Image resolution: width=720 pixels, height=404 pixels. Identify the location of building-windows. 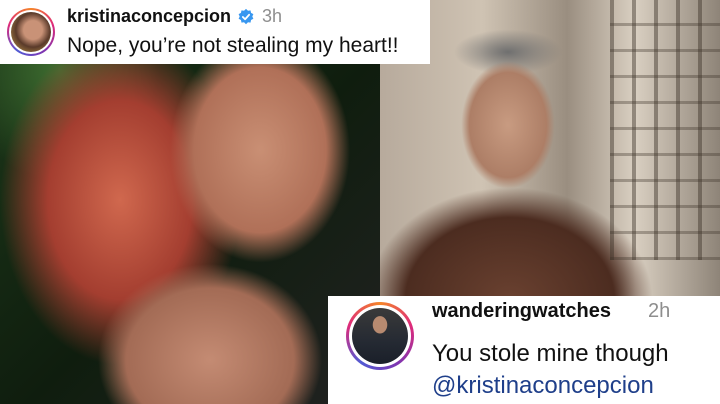
(665, 130).